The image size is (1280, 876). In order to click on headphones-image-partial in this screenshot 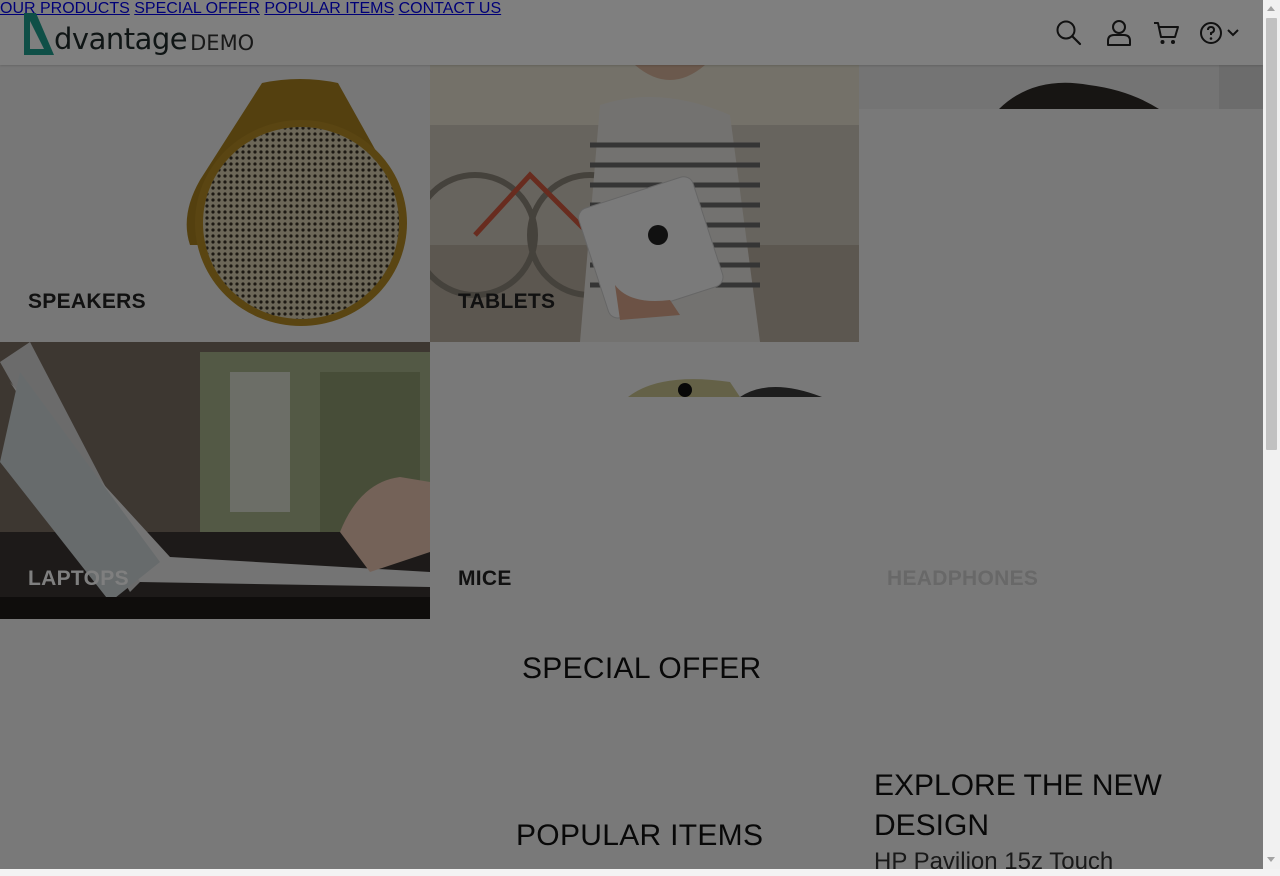, I will do `click(1061, 87)`.